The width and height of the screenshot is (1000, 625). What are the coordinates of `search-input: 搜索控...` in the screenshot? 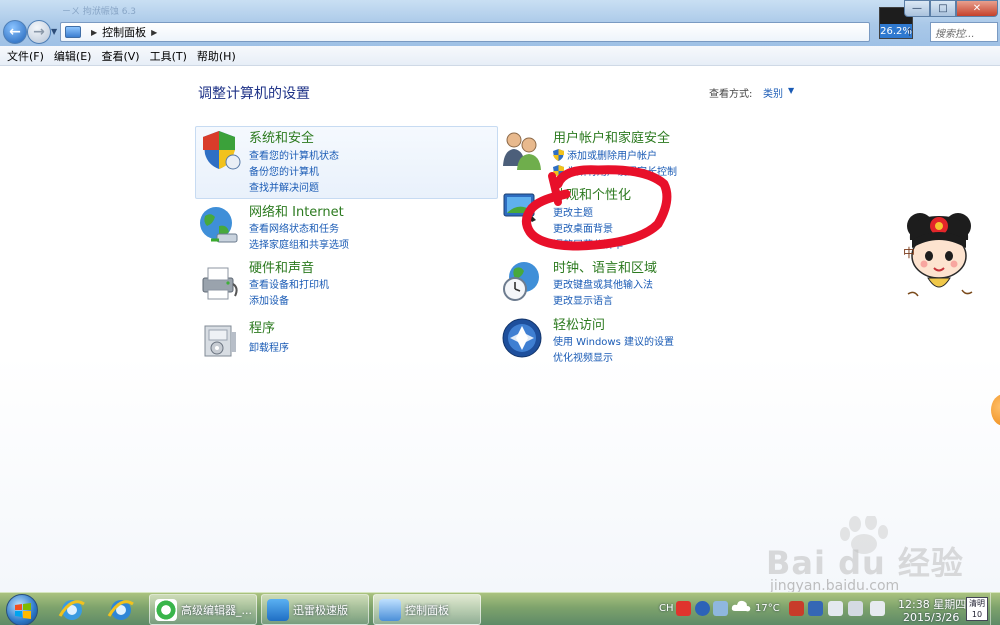 It's located at (964, 32).